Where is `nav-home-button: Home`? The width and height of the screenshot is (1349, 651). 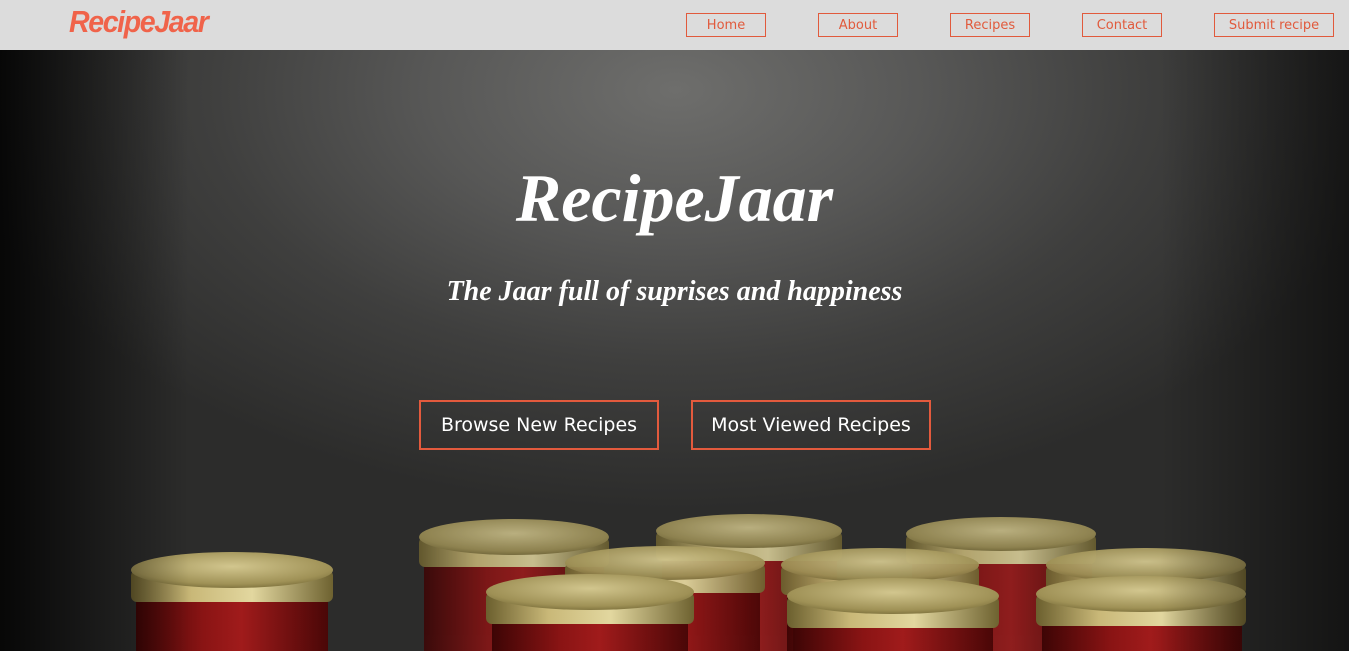 nav-home-button: Home is located at coordinates (726, 25).